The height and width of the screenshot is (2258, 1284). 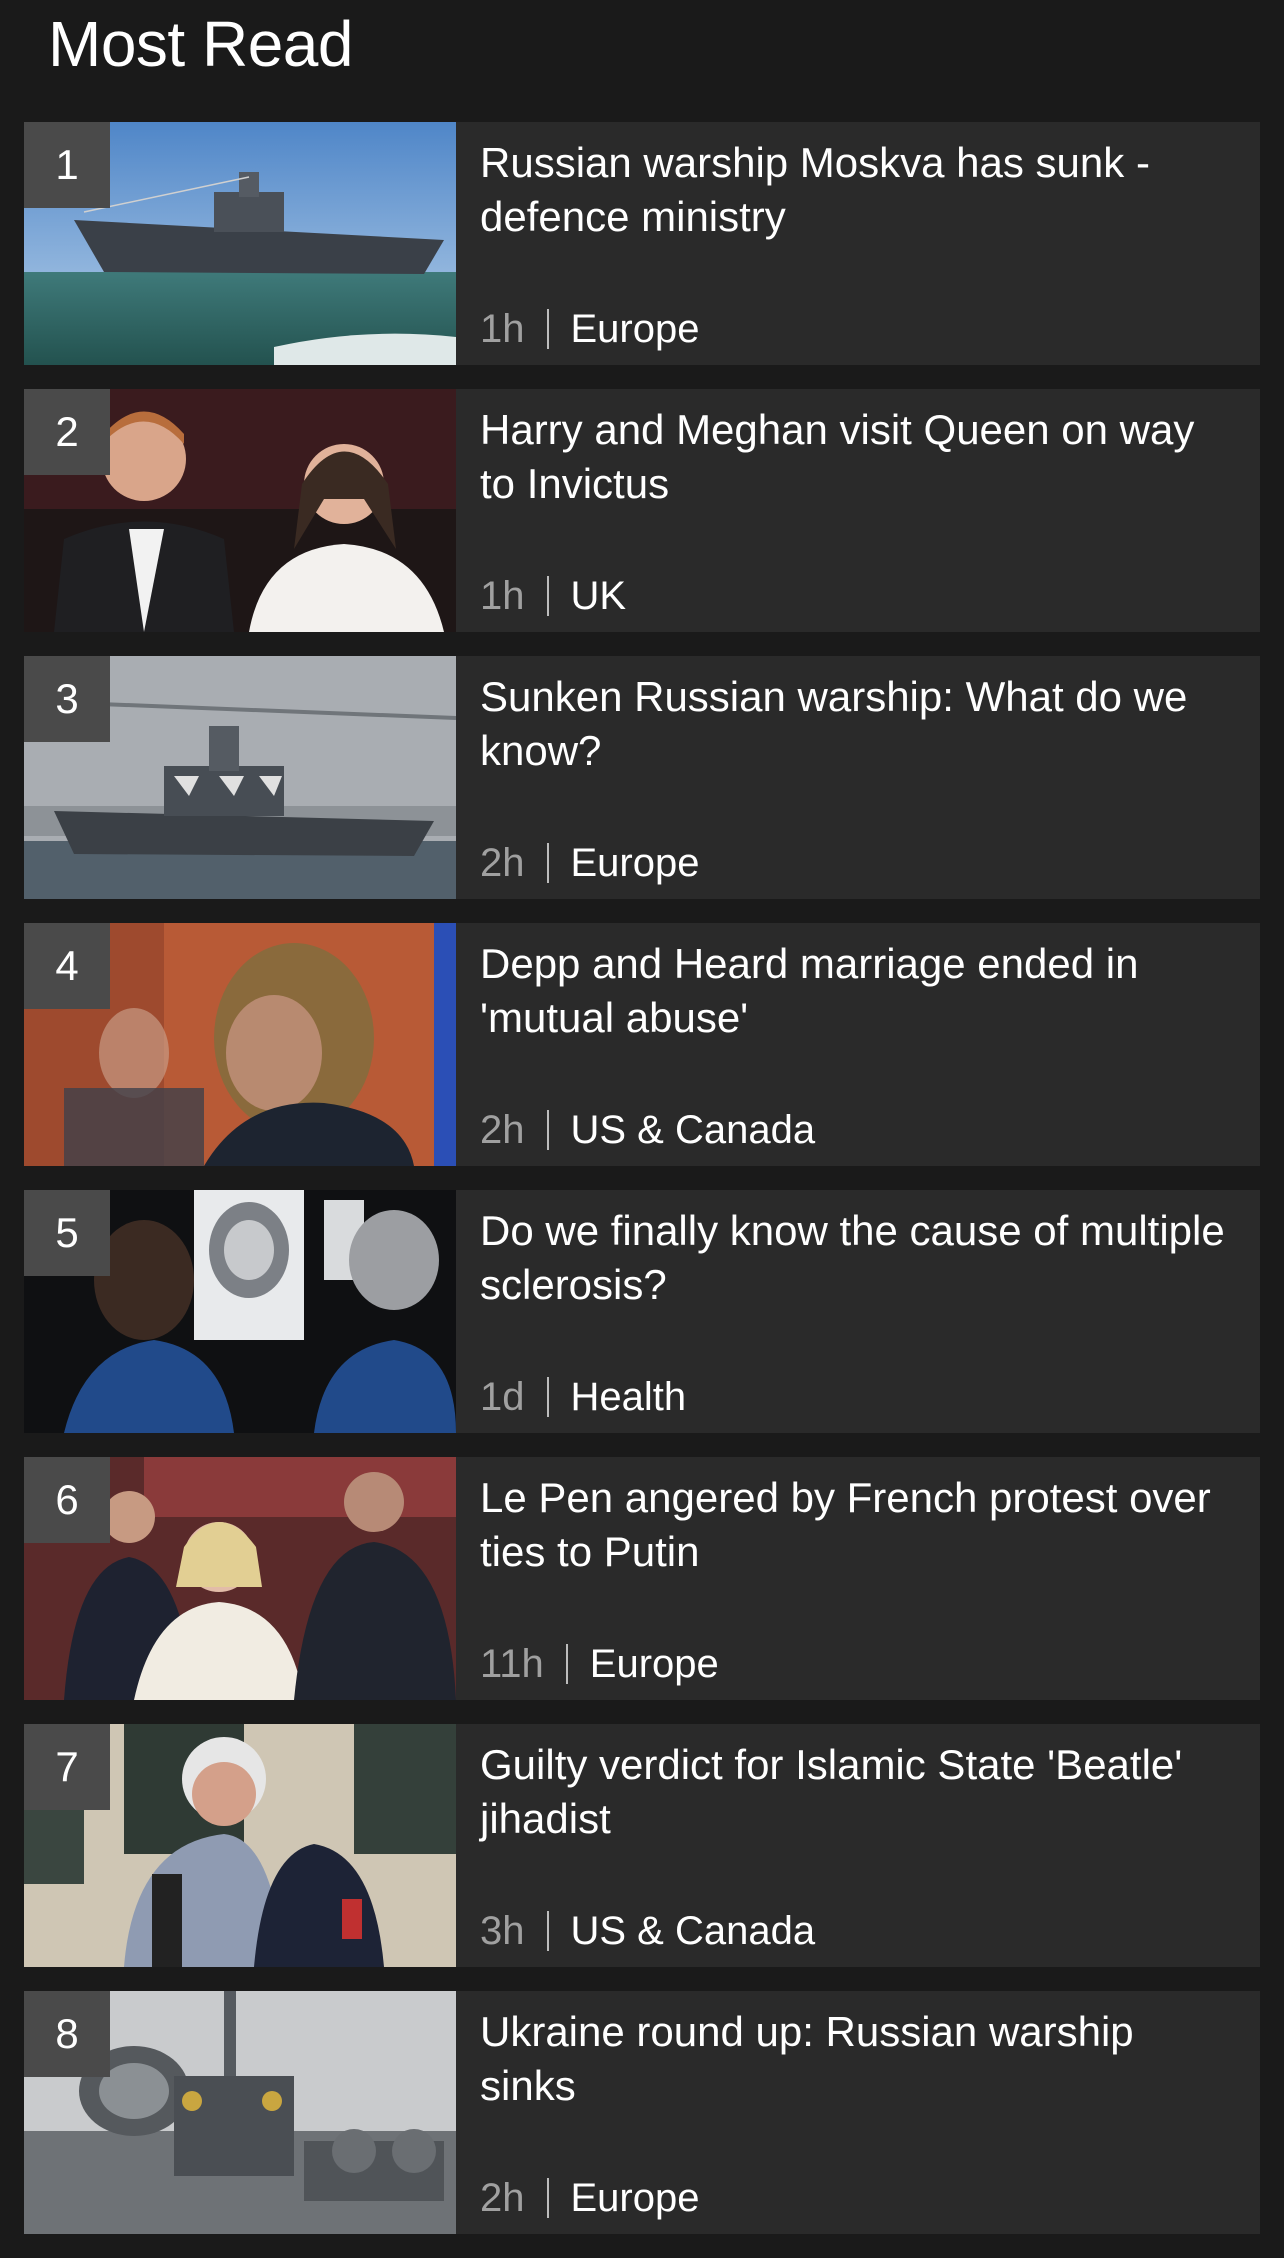 What do you see at coordinates (67, 966) in the screenshot?
I see `rank-badge: 4` at bounding box center [67, 966].